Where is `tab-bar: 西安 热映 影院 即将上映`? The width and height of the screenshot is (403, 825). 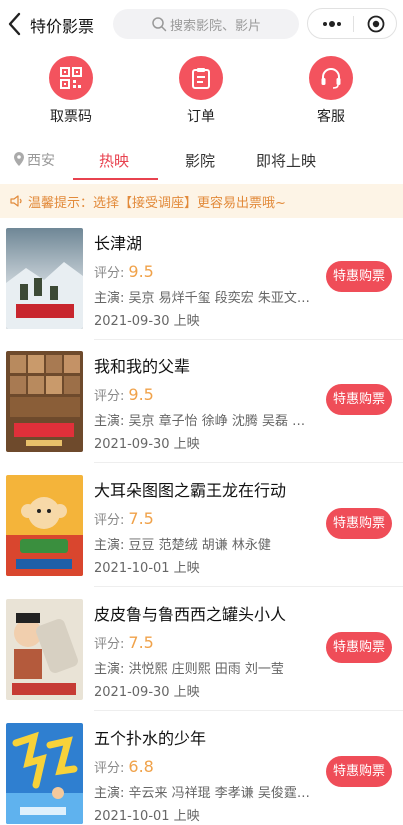 tab-bar: 西安 热映 影院 即将上映 is located at coordinates (201, 160).